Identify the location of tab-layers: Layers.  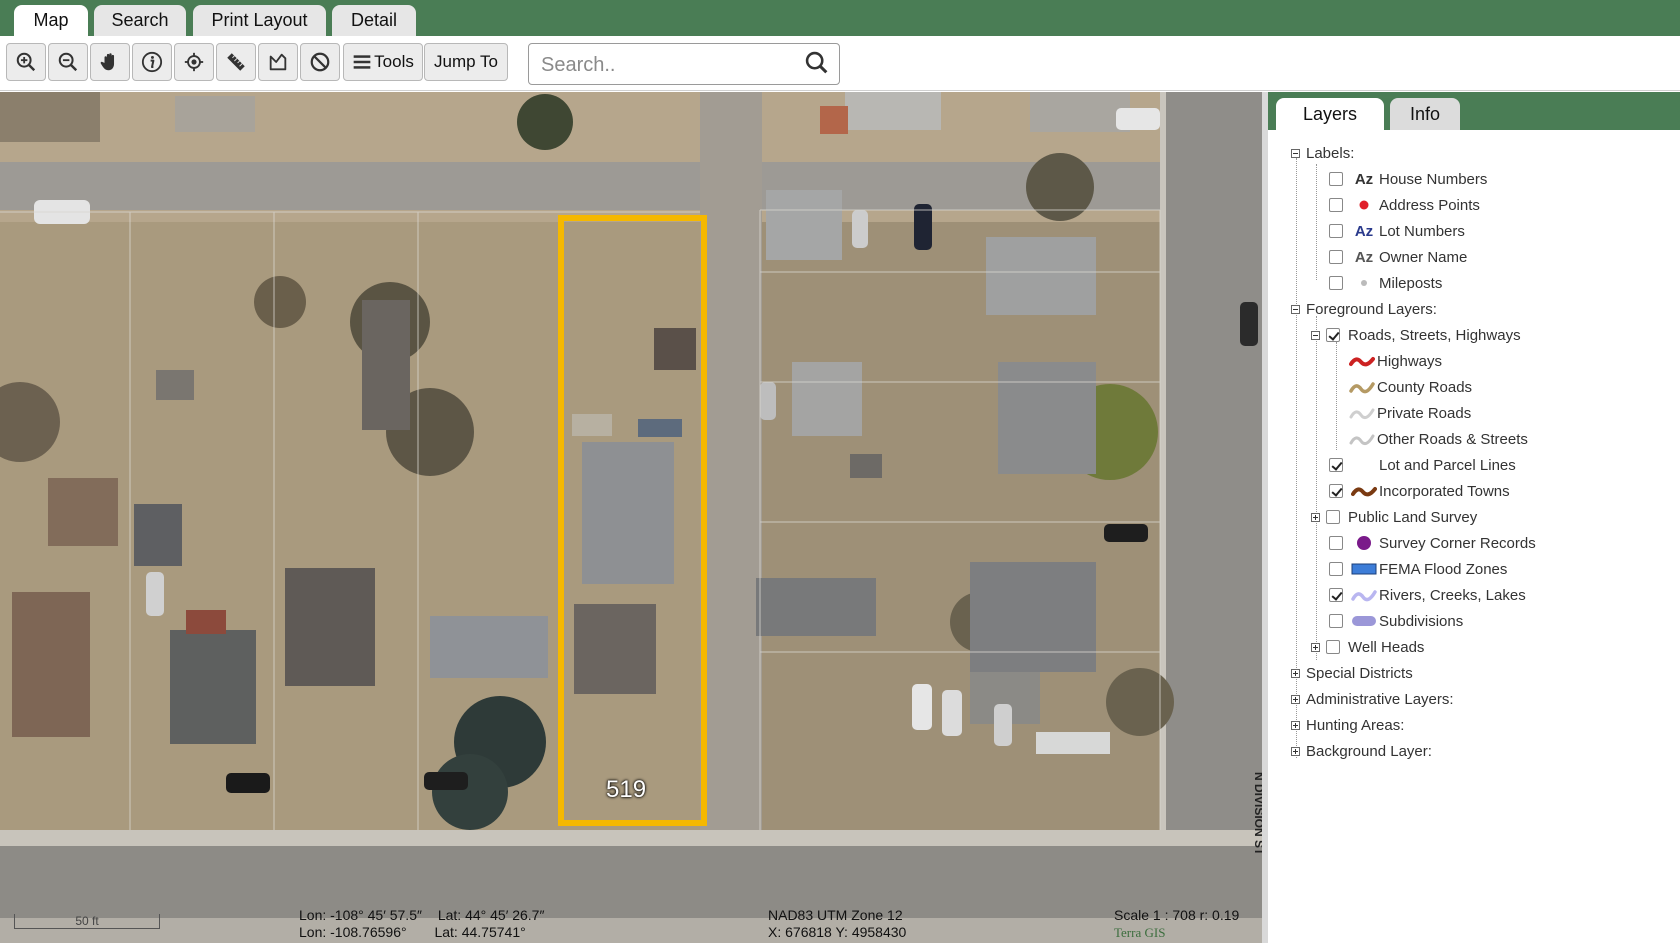
(1330, 114).